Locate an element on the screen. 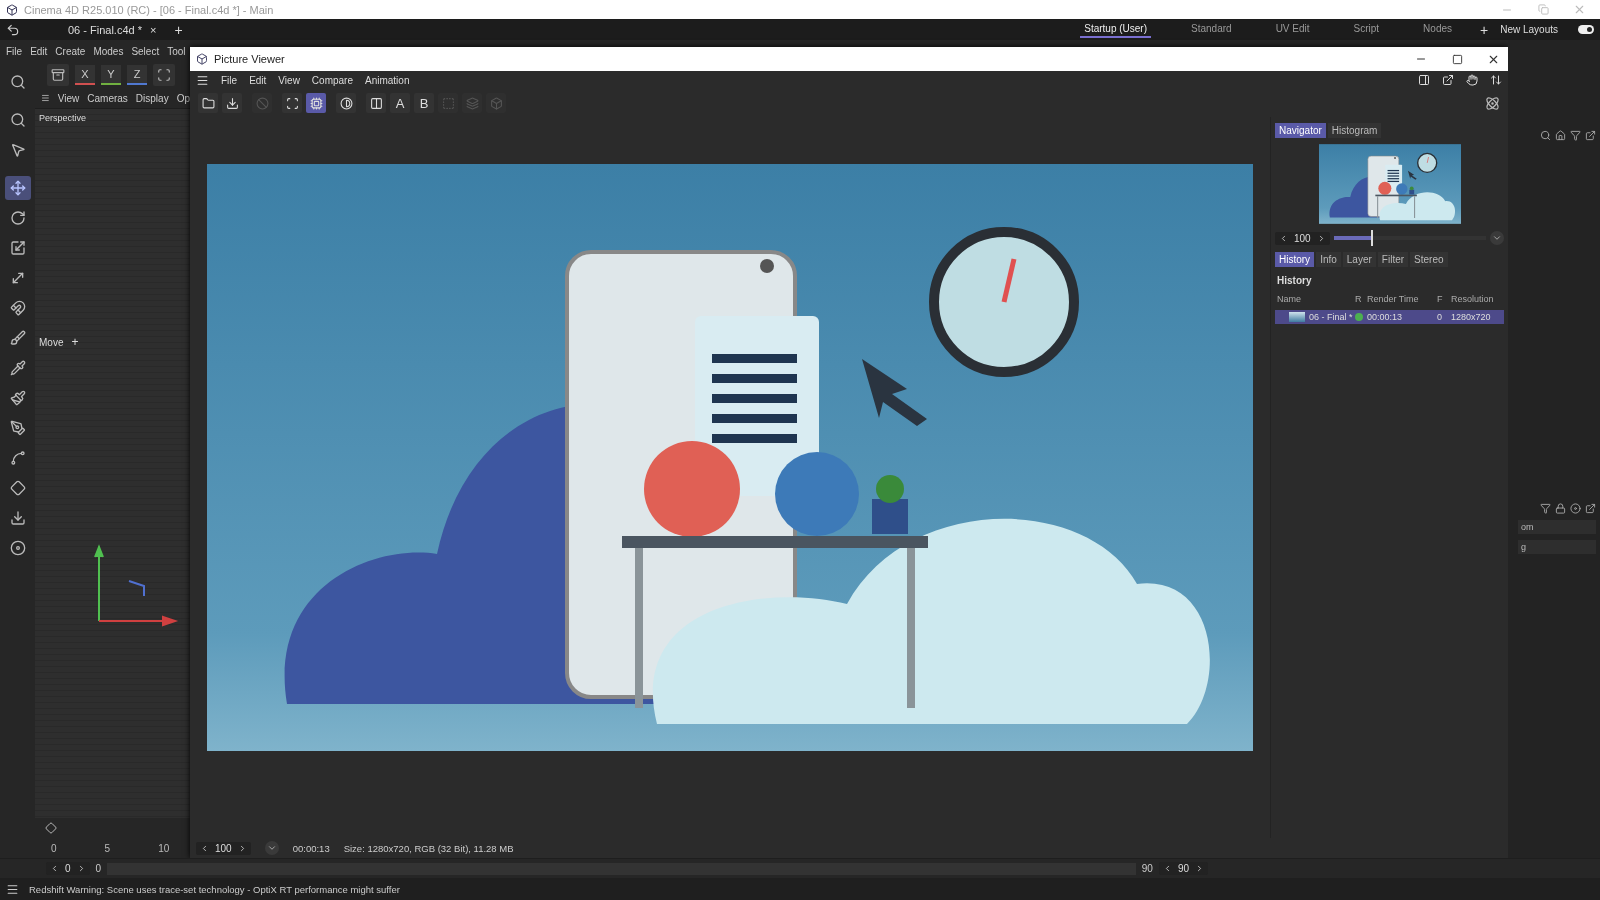  app-logo-icon is located at coordinates (12, 9).